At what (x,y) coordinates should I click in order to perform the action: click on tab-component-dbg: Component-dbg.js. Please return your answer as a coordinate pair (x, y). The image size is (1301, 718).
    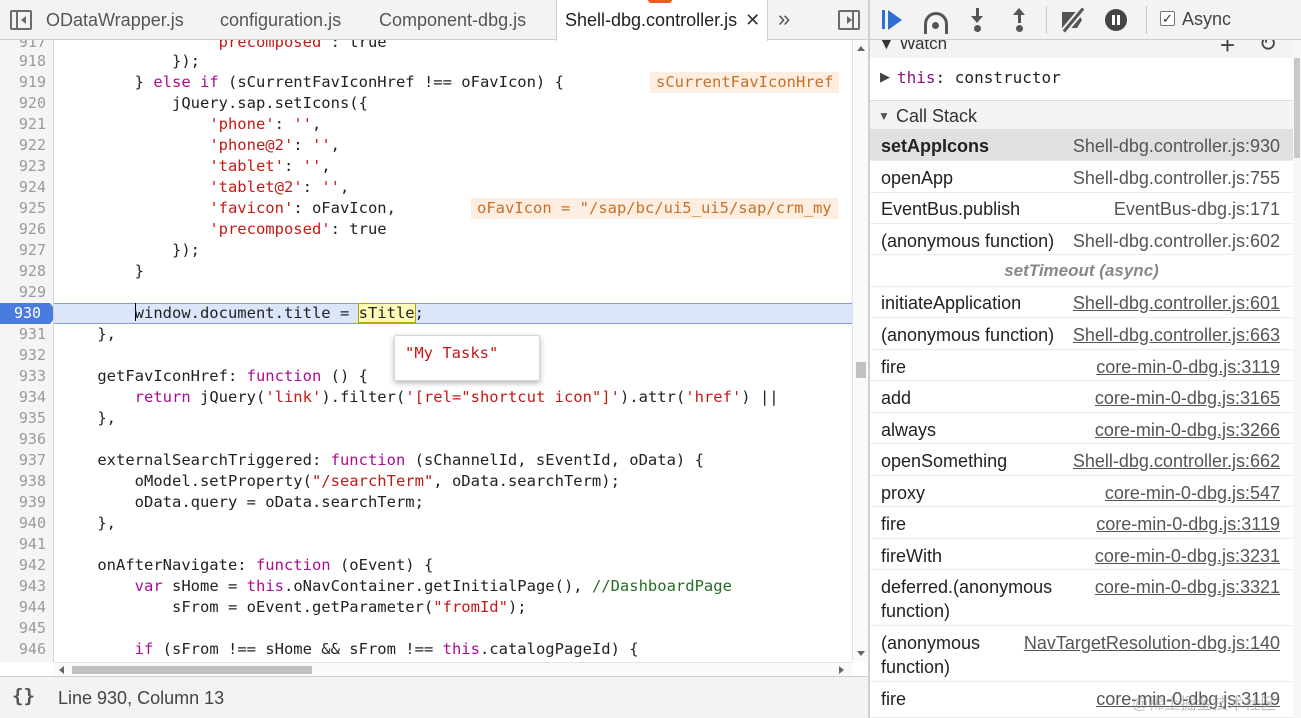
    Looking at the image, I should click on (452, 20).